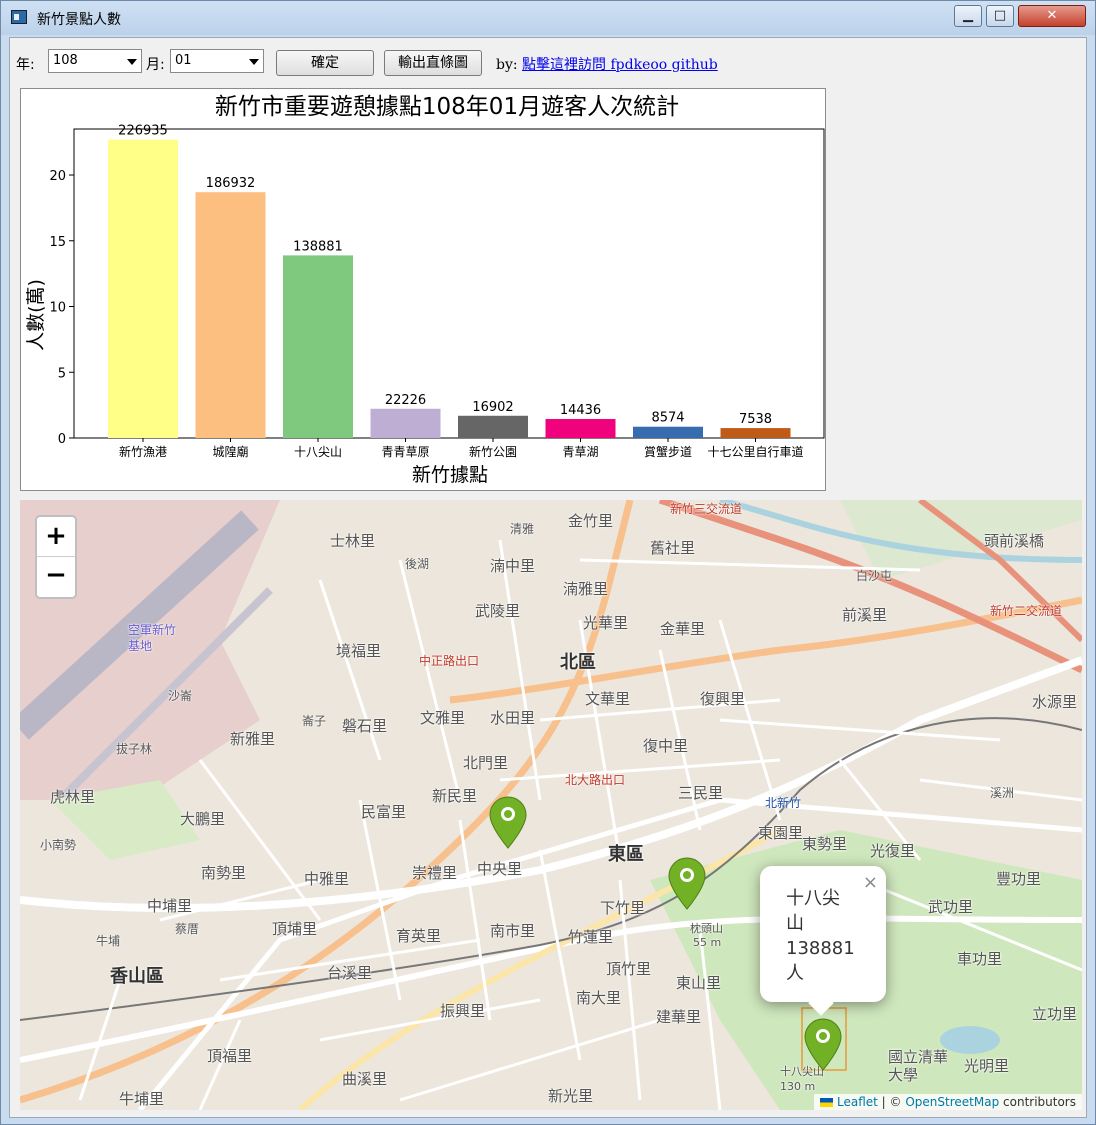 The height and width of the screenshot is (1125, 1096). Describe the element at coordinates (823, 941) in the screenshot. I see `map-popup: 十八尖 山 138881 人 ×` at that location.